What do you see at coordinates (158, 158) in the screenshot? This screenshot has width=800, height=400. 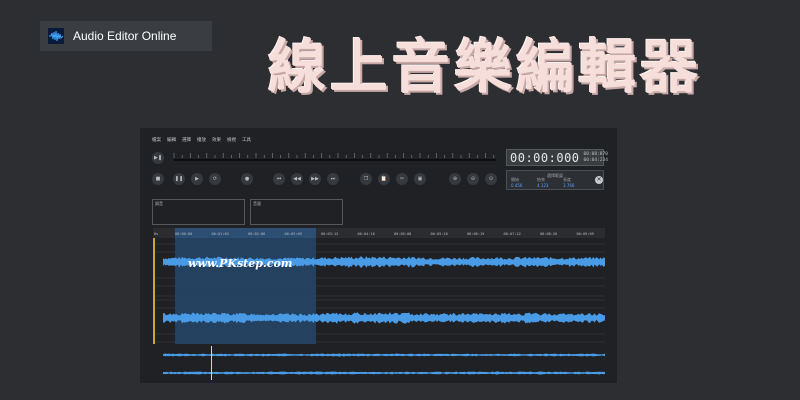 I see `play-pause-icon: ▶❚` at bounding box center [158, 158].